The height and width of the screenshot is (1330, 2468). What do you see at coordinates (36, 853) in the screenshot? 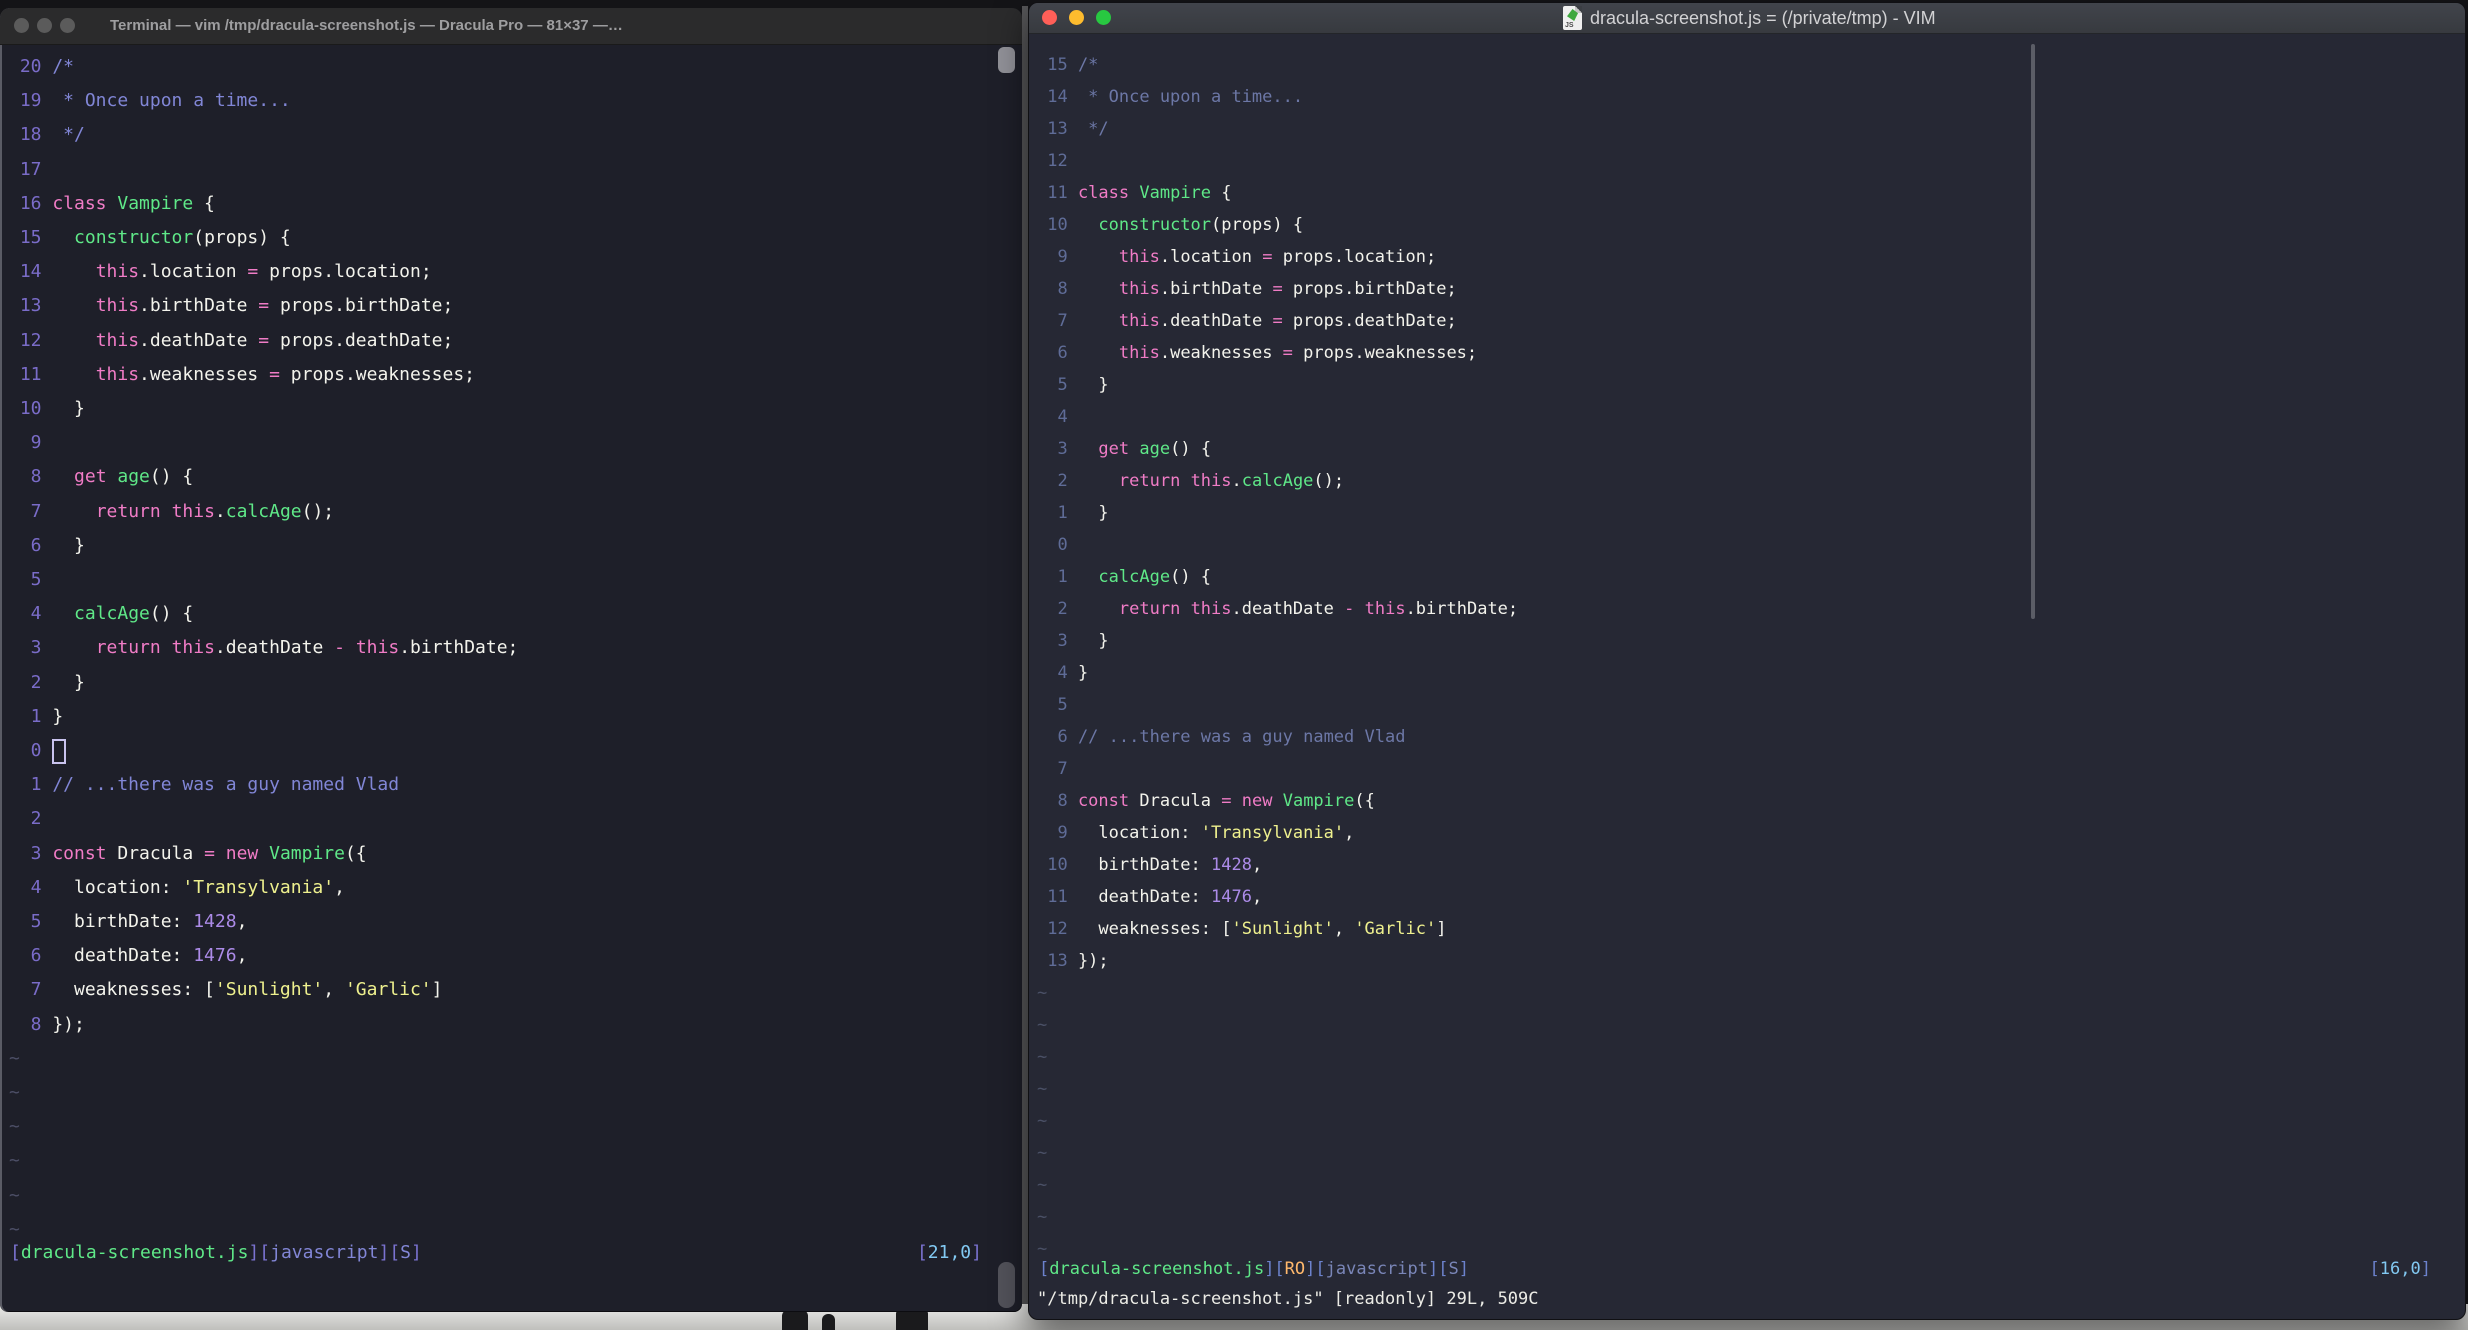
I see `line-number: 3` at bounding box center [36, 853].